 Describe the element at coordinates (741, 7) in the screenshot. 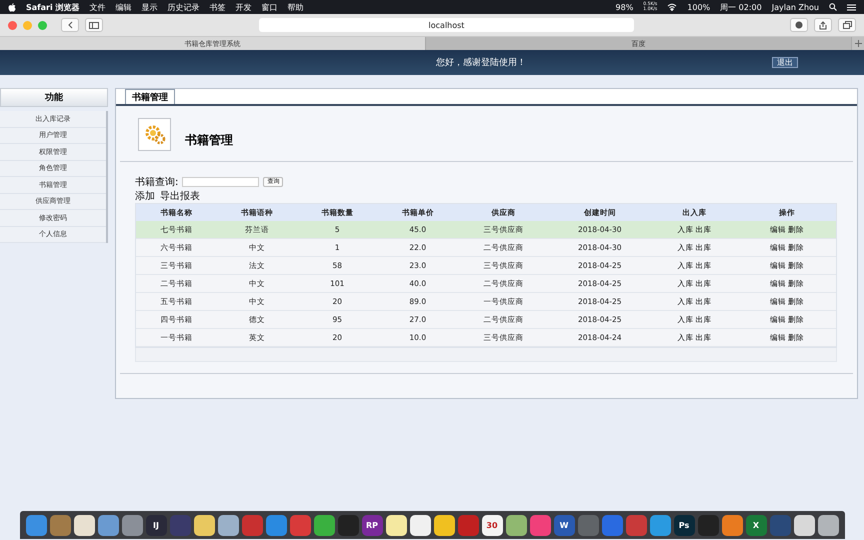

I see `menubar-clock: 周一 02:00` at that location.